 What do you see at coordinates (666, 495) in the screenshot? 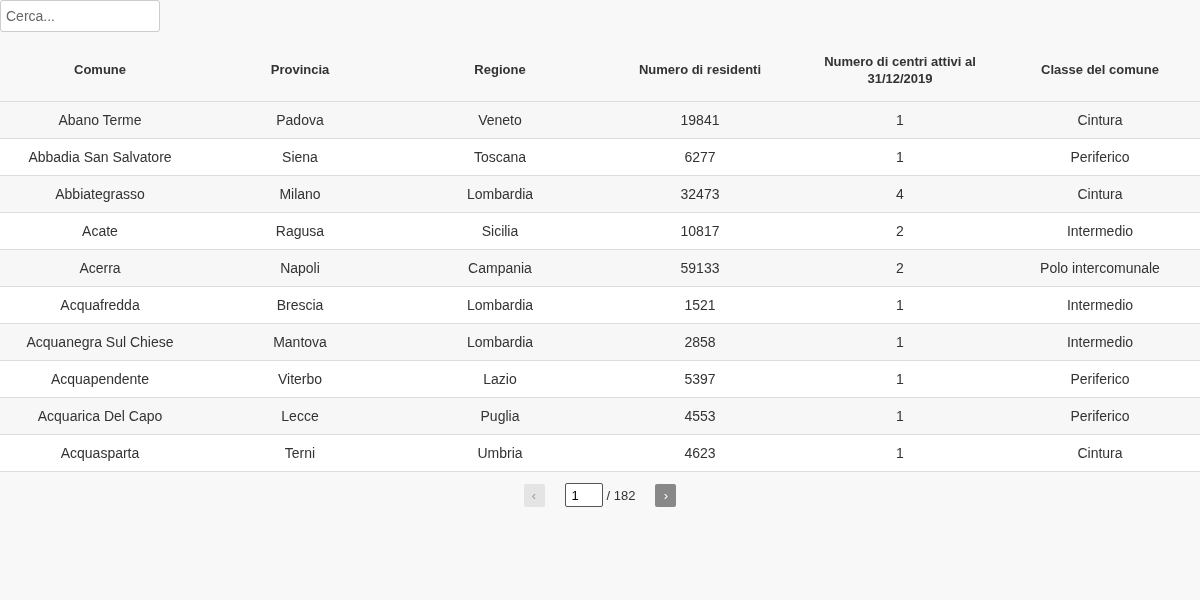
I see `next-page-button: ›` at bounding box center [666, 495].